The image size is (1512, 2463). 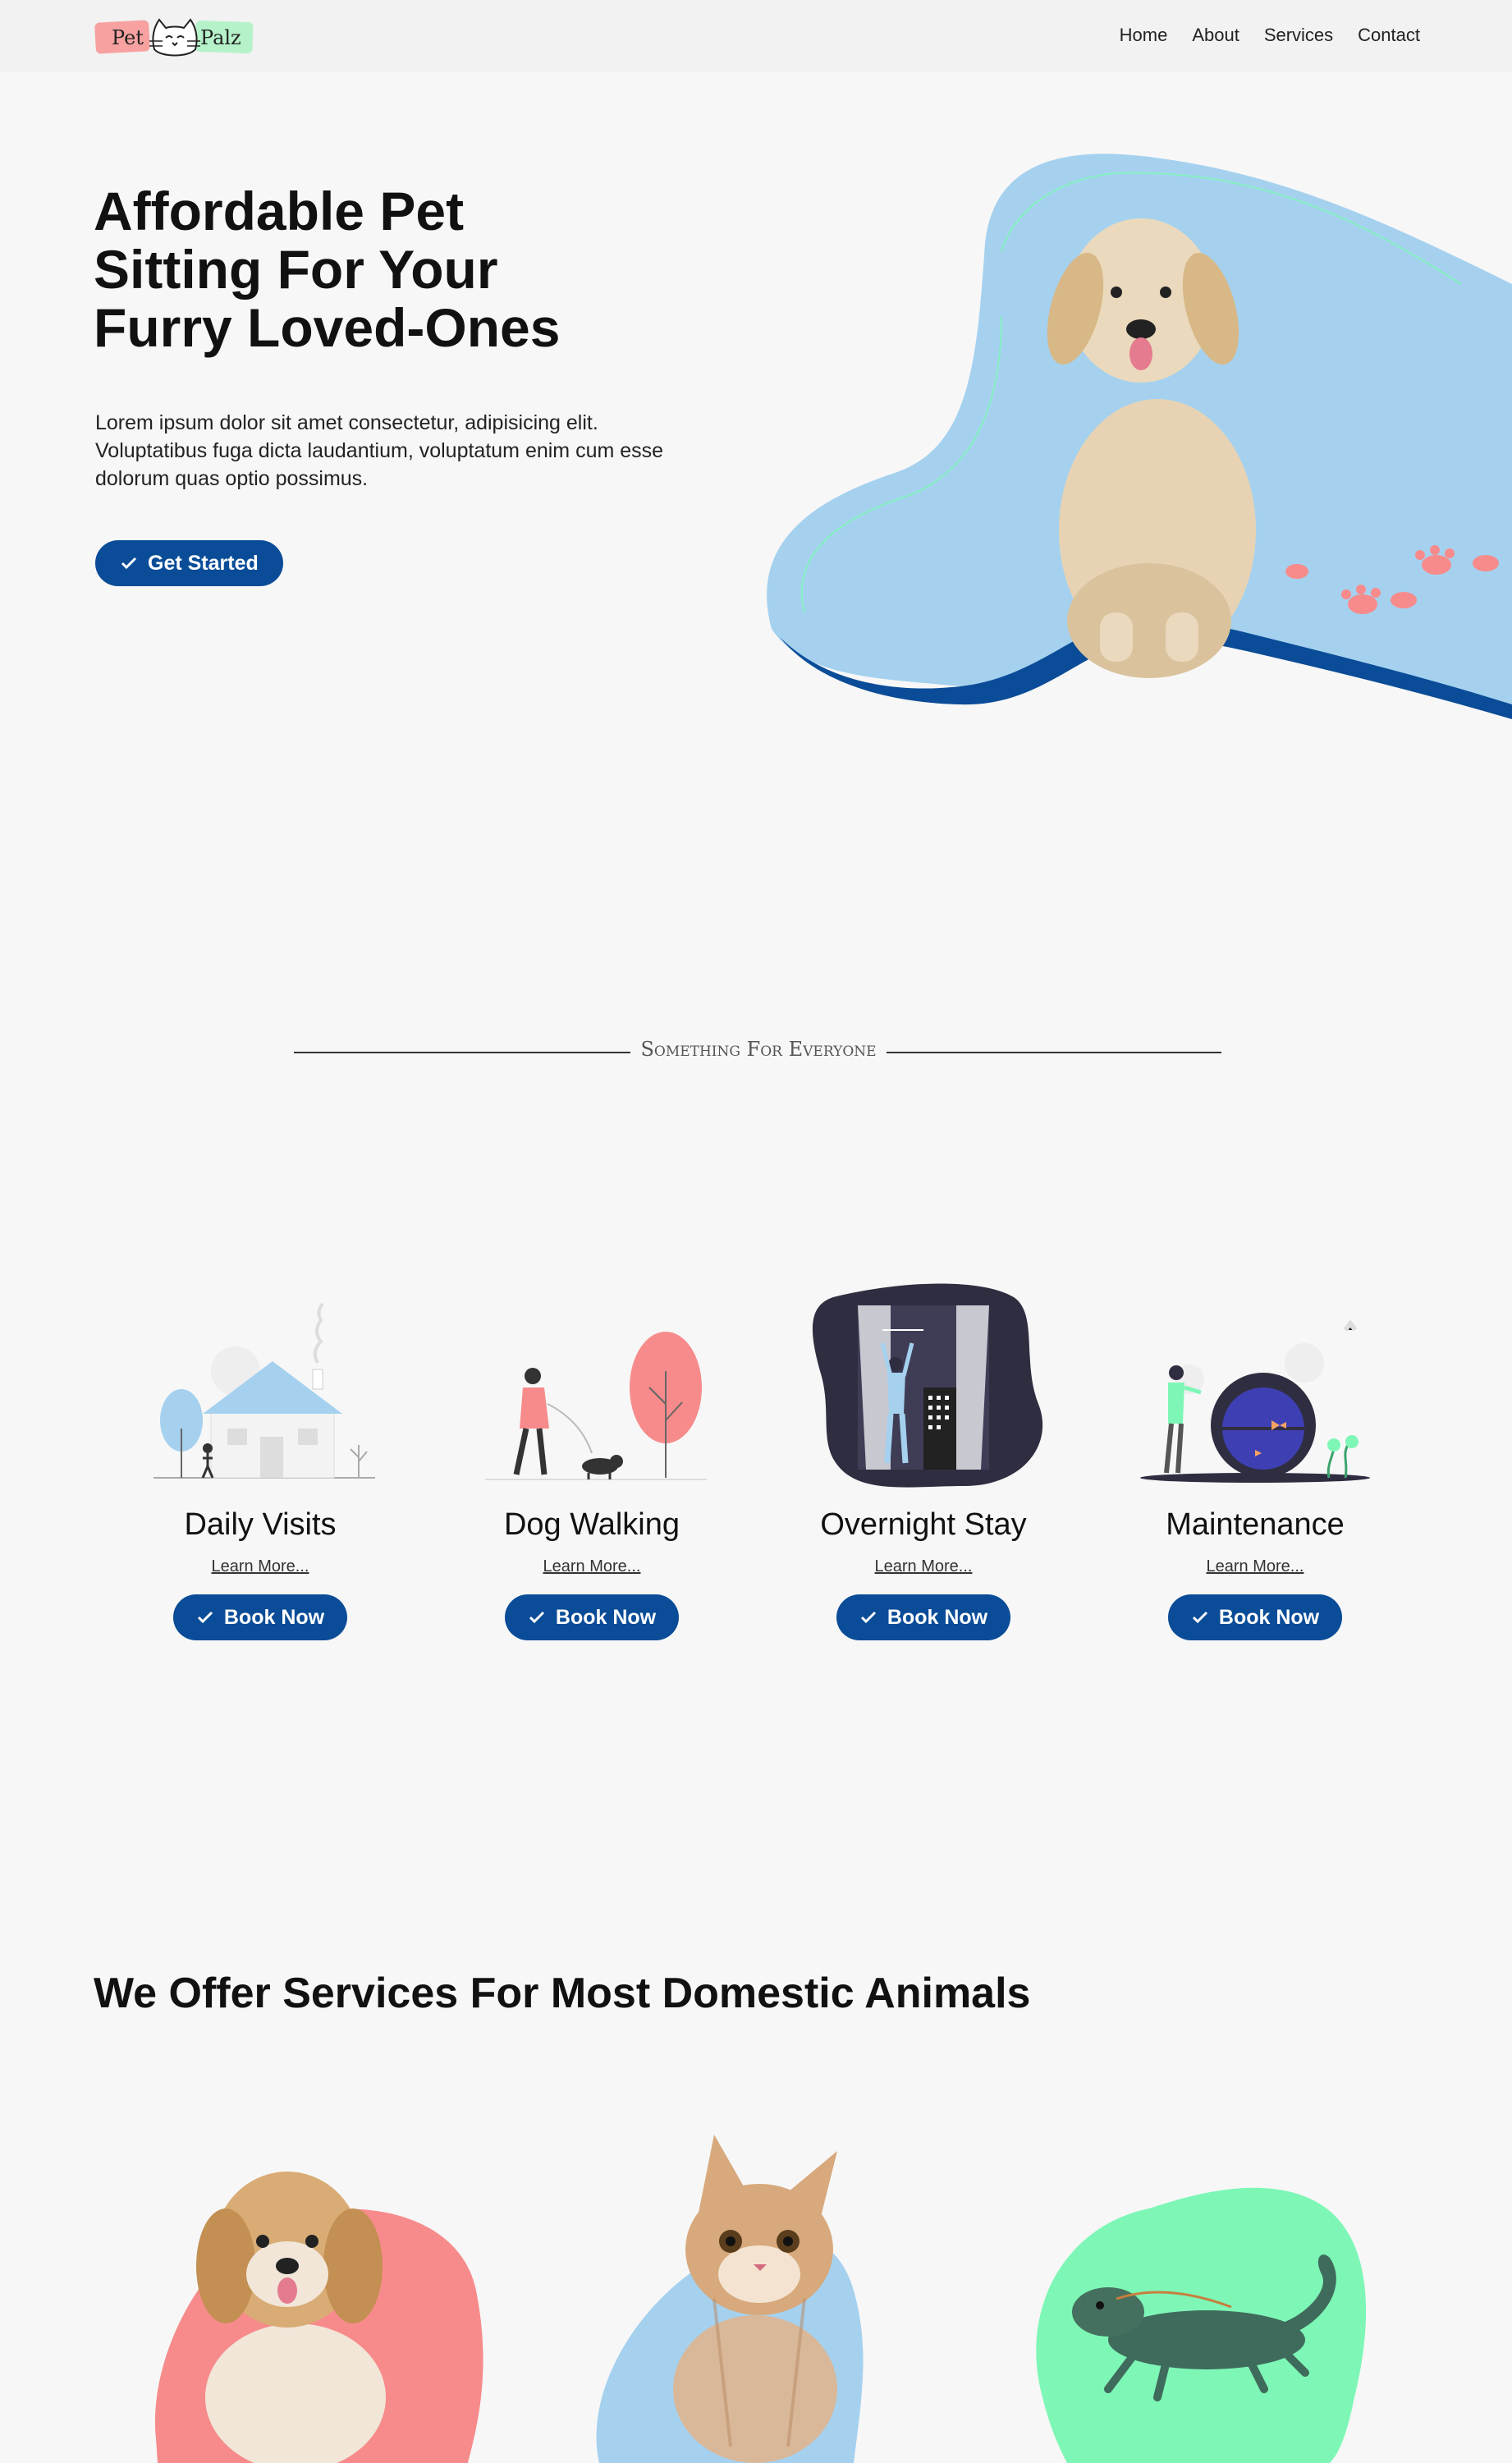 I want to click on service-card-daily-visits: Daily Visits Learn More... Book Now, so click(x=260, y=1460).